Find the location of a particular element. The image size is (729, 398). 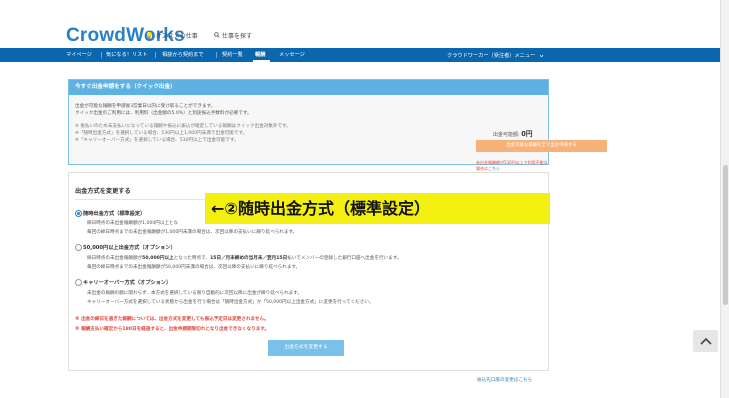

search-jobs-link: 仕事を探す is located at coordinates (233, 35).